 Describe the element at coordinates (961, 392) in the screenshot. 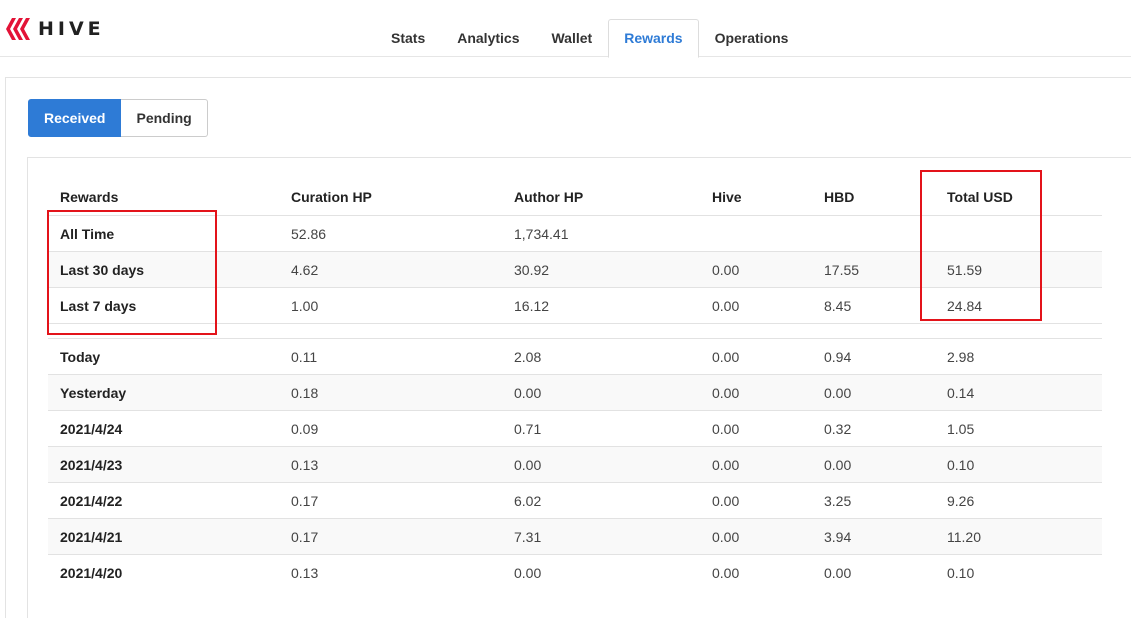

I see `cell-total-usd: 0.14` at that location.